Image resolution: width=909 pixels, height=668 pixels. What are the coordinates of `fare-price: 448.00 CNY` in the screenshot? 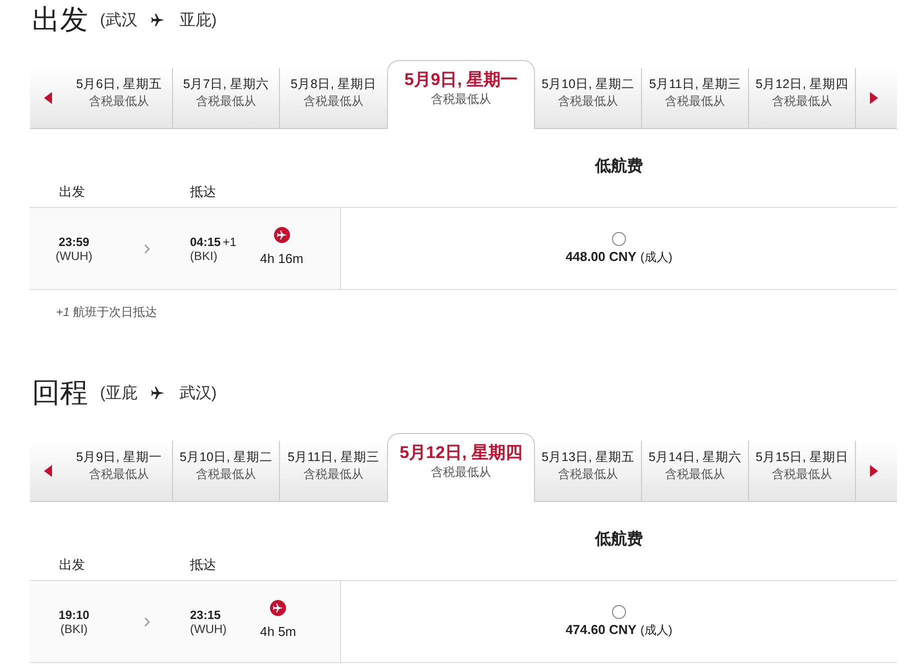 It's located at (601, 256).